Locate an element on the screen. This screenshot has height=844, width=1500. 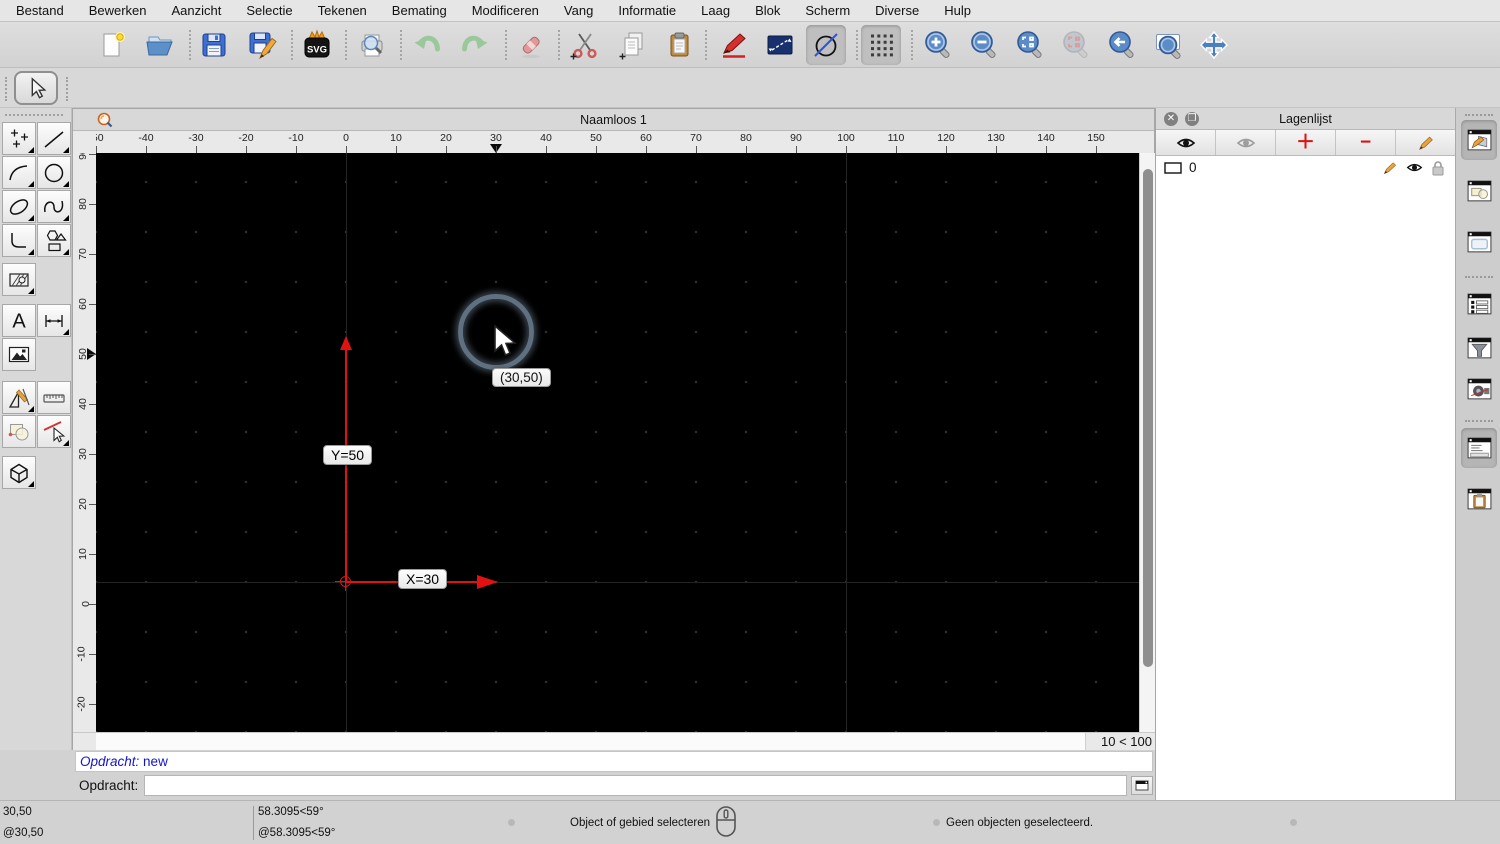
hruler-tick-label: 100 is located at coordinates (846, 138).